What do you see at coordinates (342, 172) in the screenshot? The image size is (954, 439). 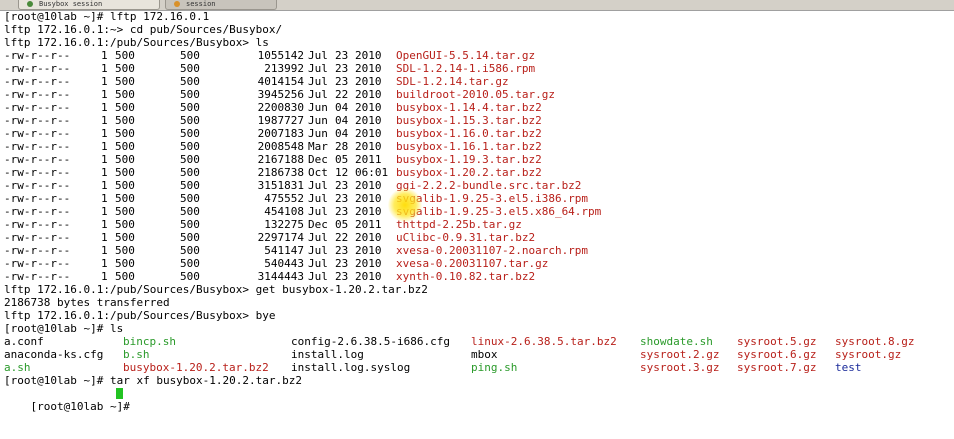 I see `file-day: 12` at bounding box center [342, 172].